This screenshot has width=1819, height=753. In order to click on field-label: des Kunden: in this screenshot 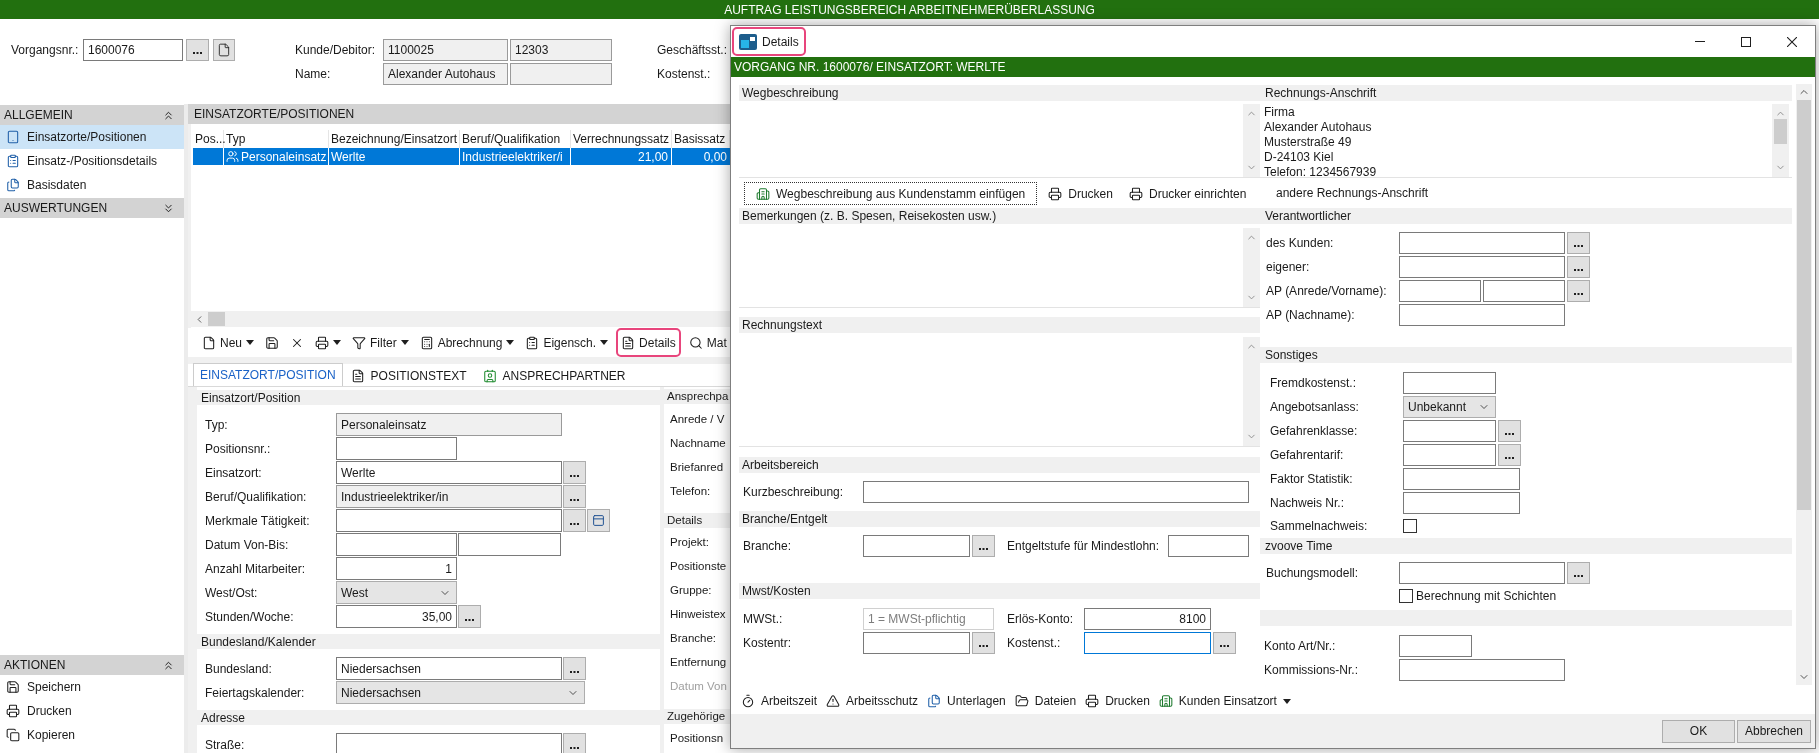, I will do `click(1300, 243)`.